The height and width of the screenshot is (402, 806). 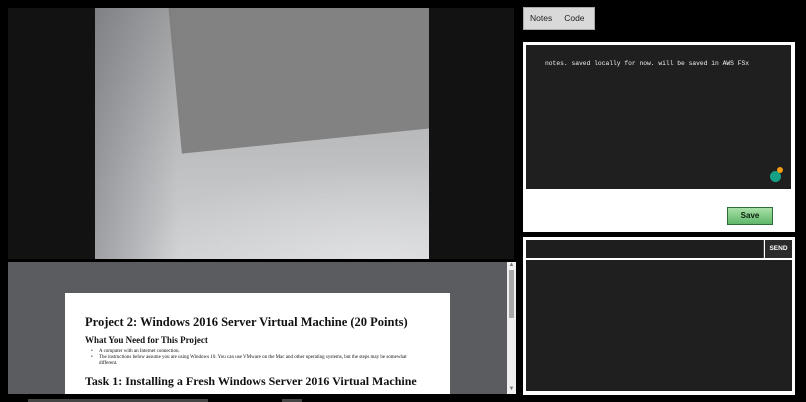 I want to click on scroll-up-arrow-icon: ▲, so click(x=511, y=265).